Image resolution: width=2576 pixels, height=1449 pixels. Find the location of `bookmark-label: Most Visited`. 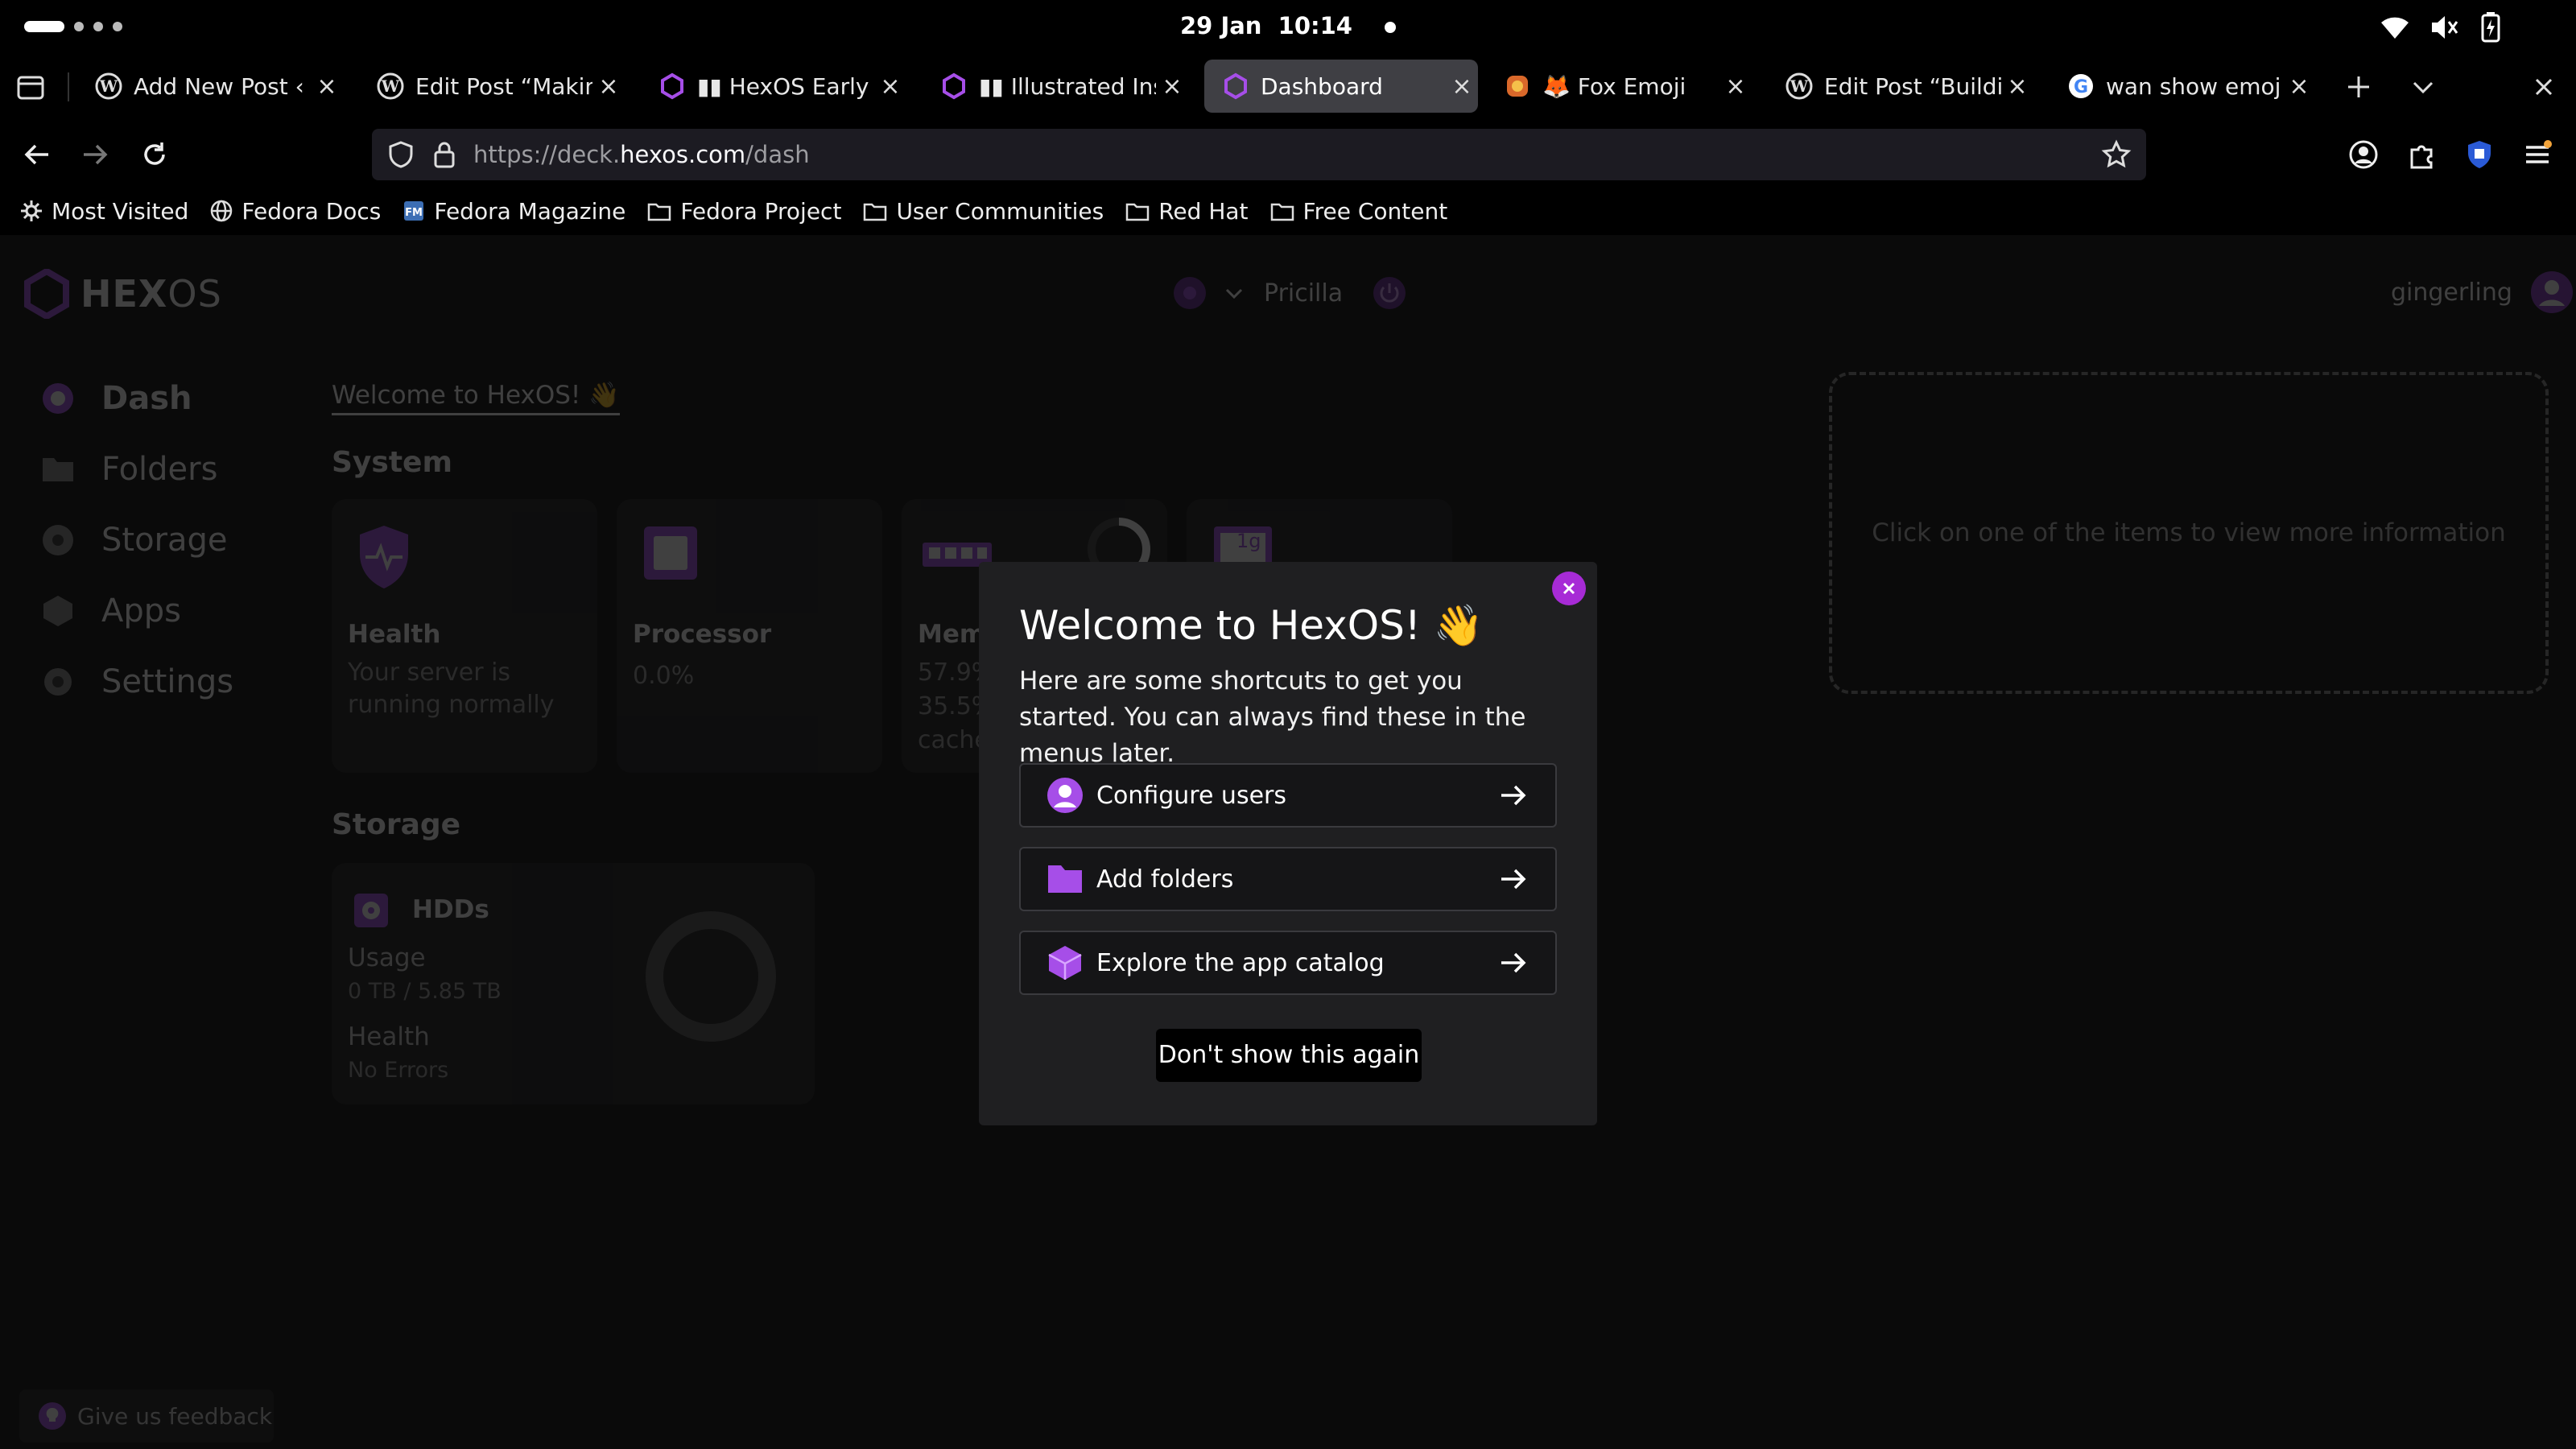

bookmark-label: Most Visited is located at coordinates (121, 211).